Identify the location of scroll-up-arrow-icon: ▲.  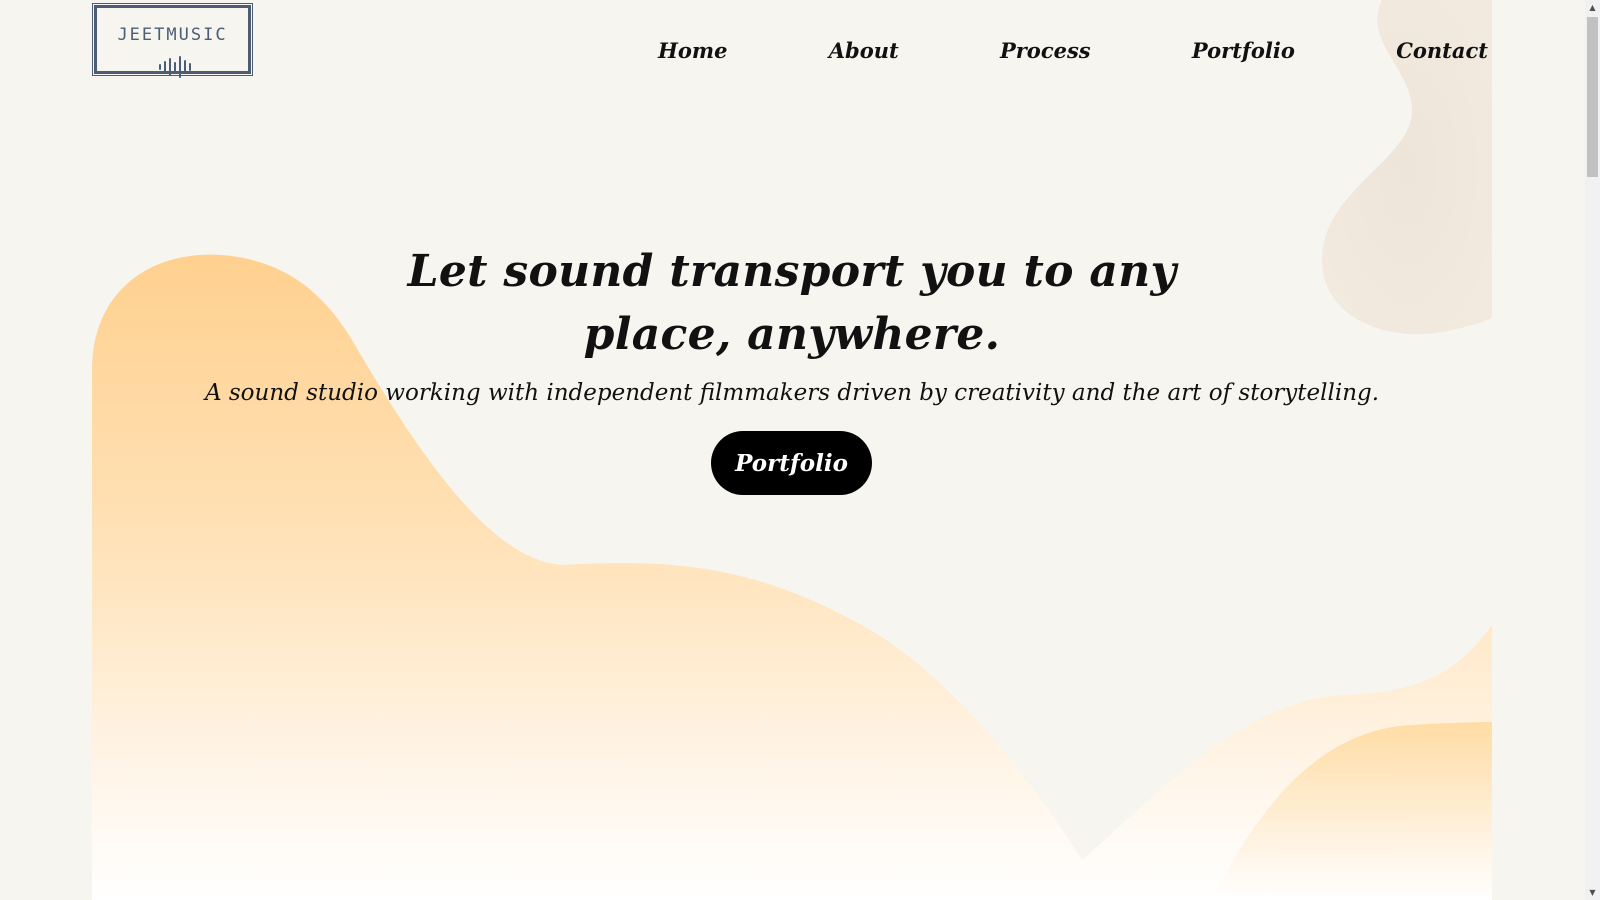
(1592, 7).